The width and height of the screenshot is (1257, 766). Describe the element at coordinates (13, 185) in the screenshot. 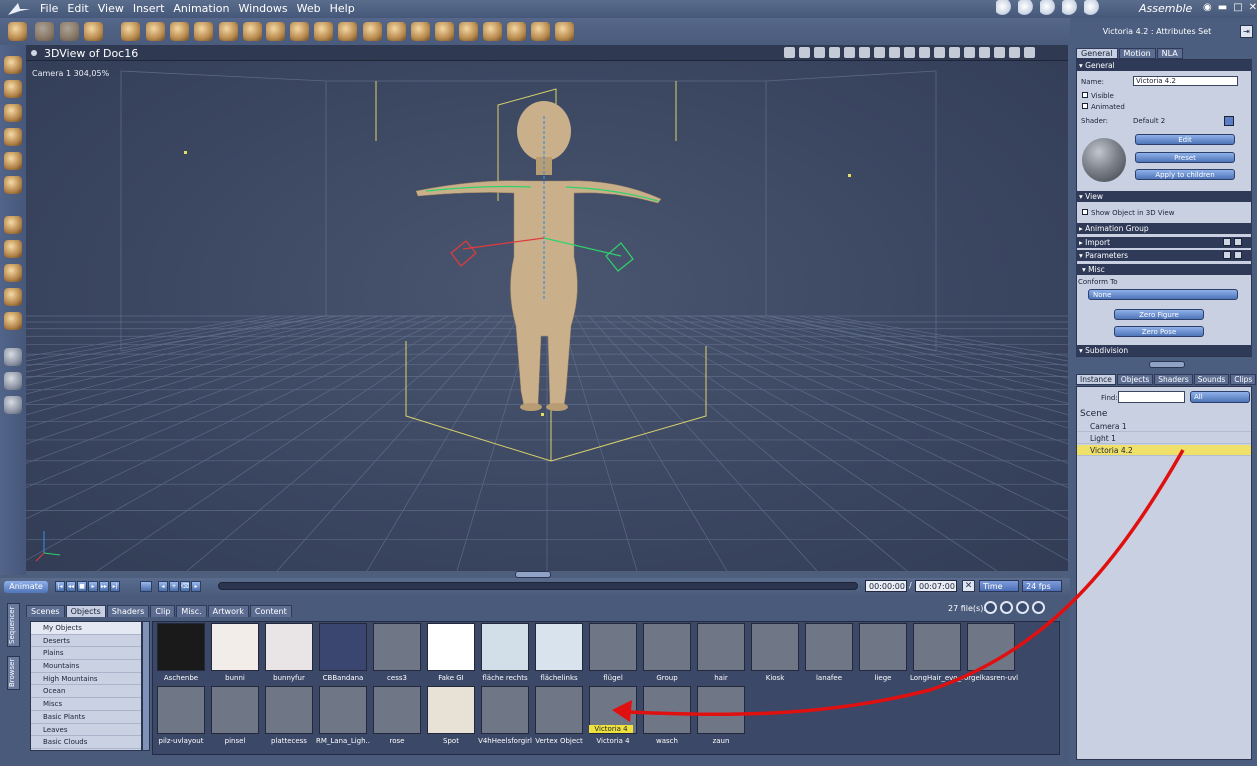

I see `link-tool-icon` at that location.